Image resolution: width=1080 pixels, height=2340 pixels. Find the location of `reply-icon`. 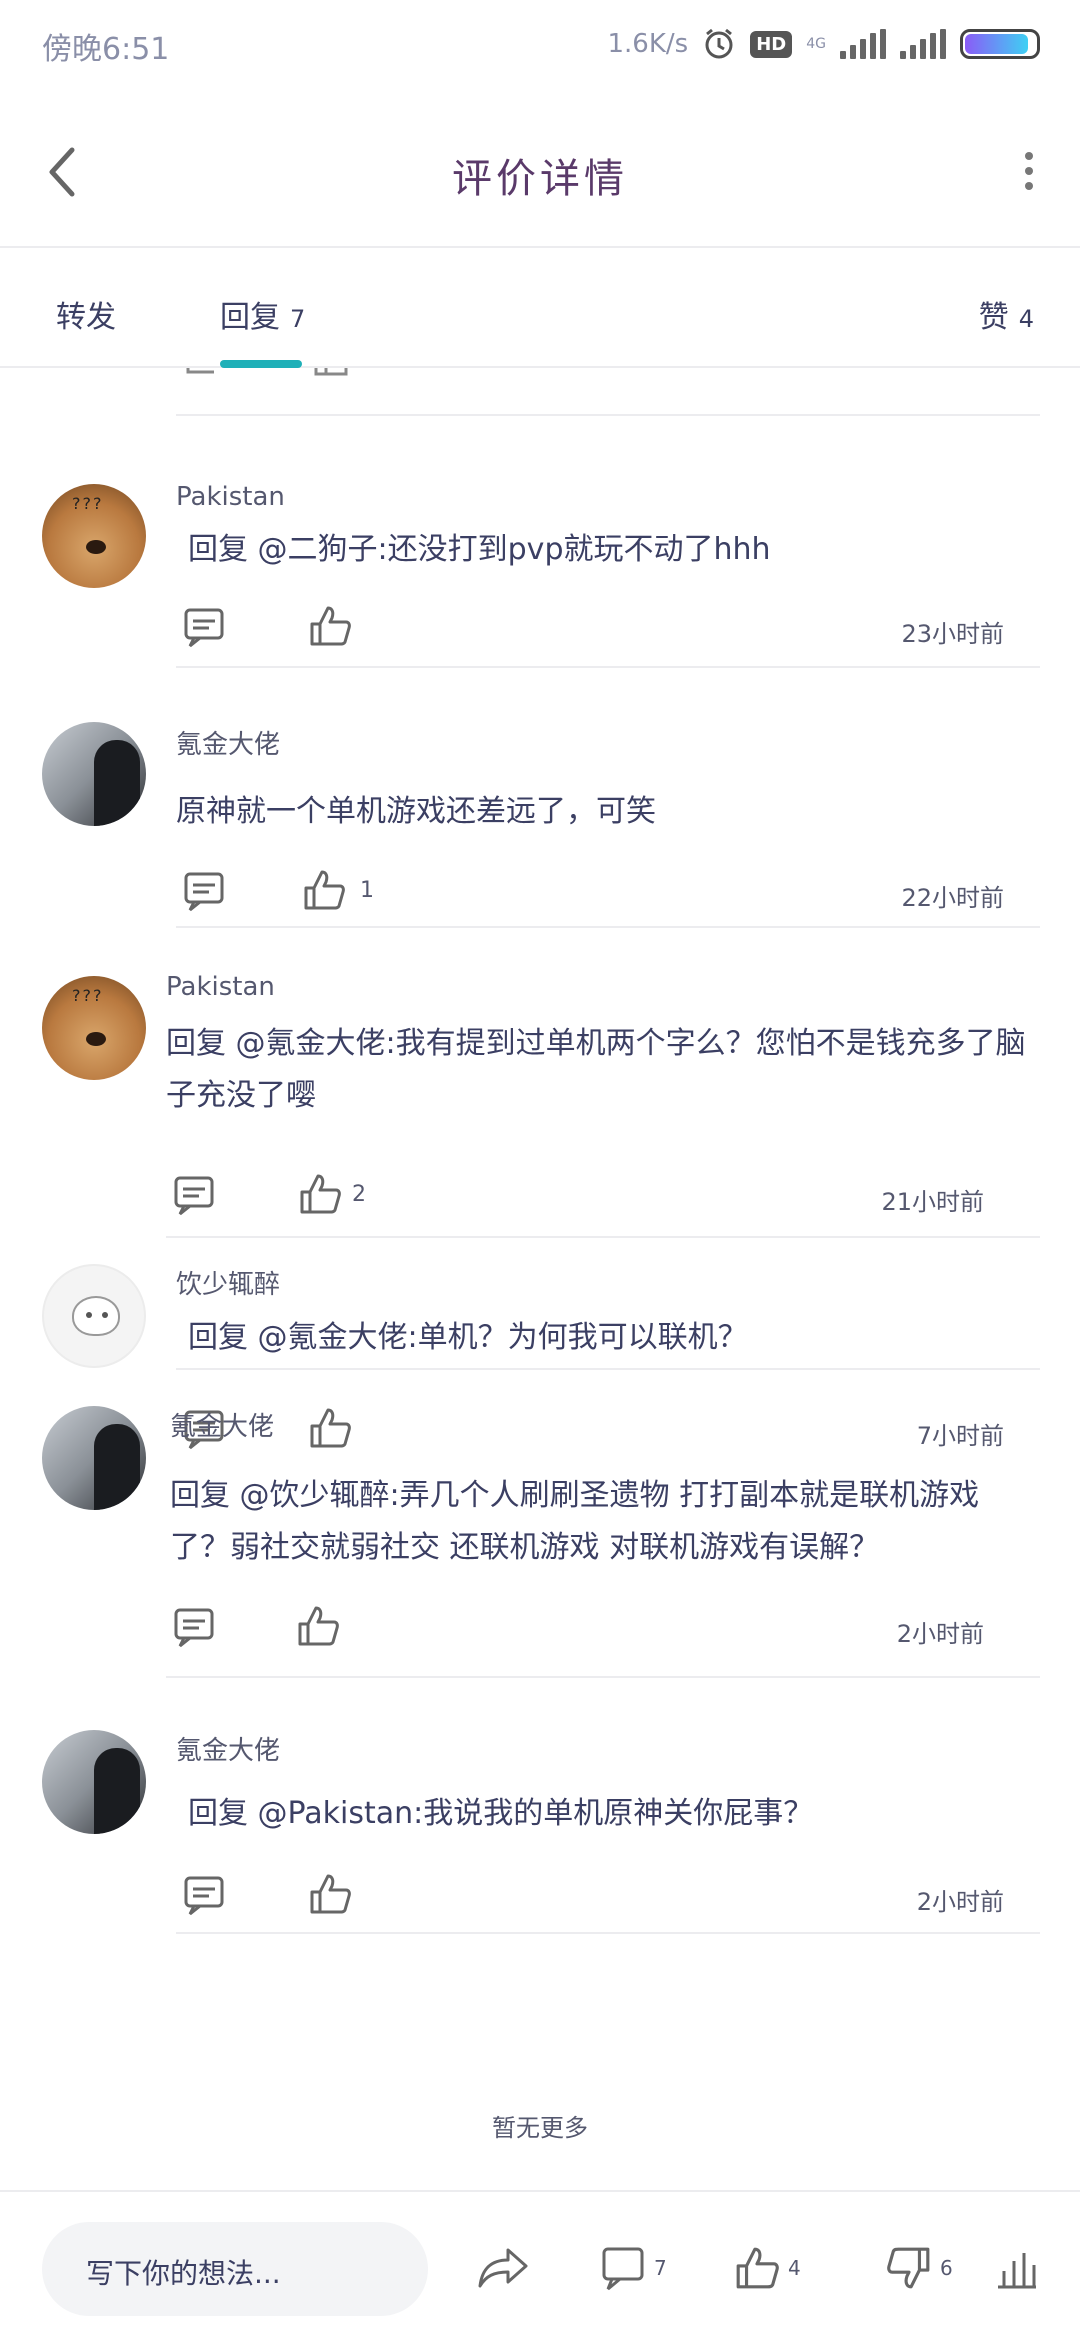

reply-icon is located at coordinates (204, 375).